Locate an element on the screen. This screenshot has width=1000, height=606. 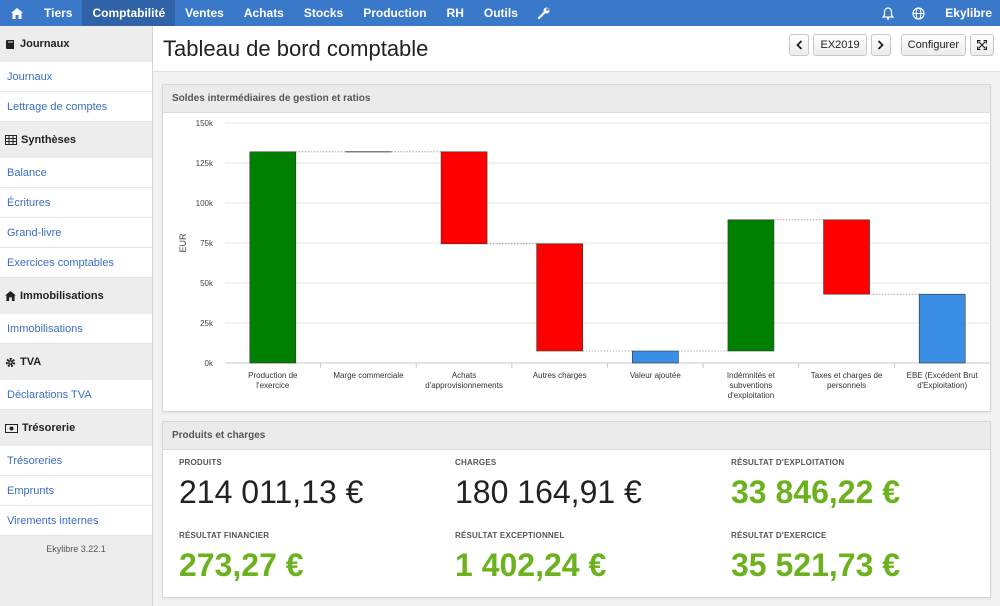
x-category-label: Indémnités et subventions d'exploitation is located at coordinates (751, 385).